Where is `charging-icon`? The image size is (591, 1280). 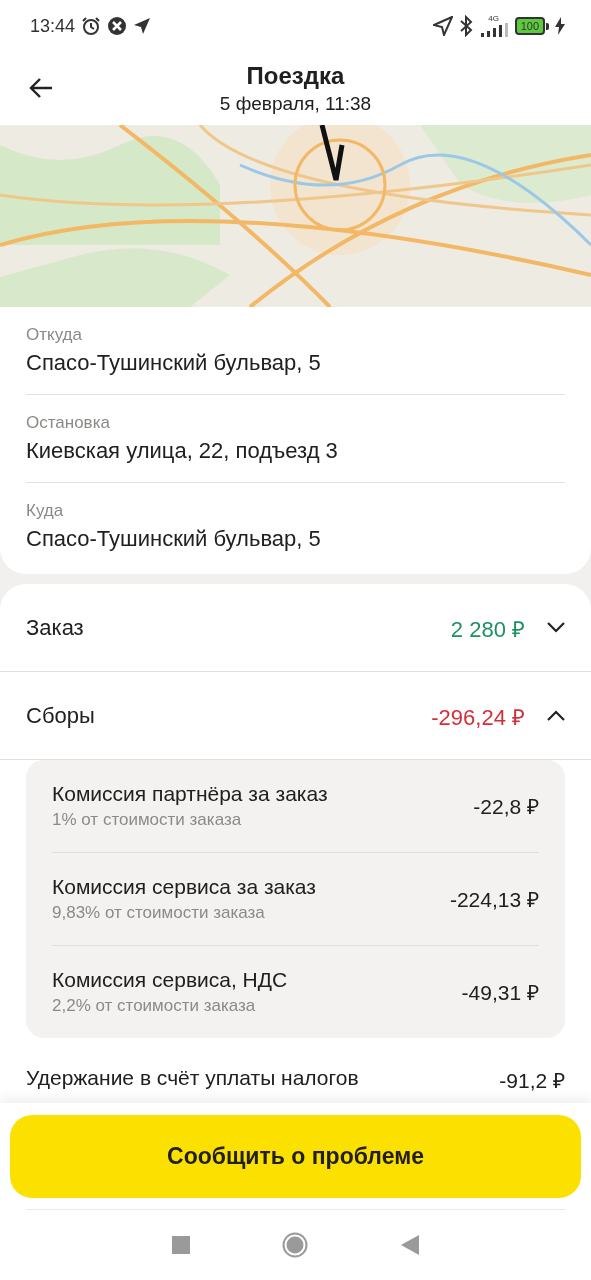 charging-icon is located at coordinates (560, 26).